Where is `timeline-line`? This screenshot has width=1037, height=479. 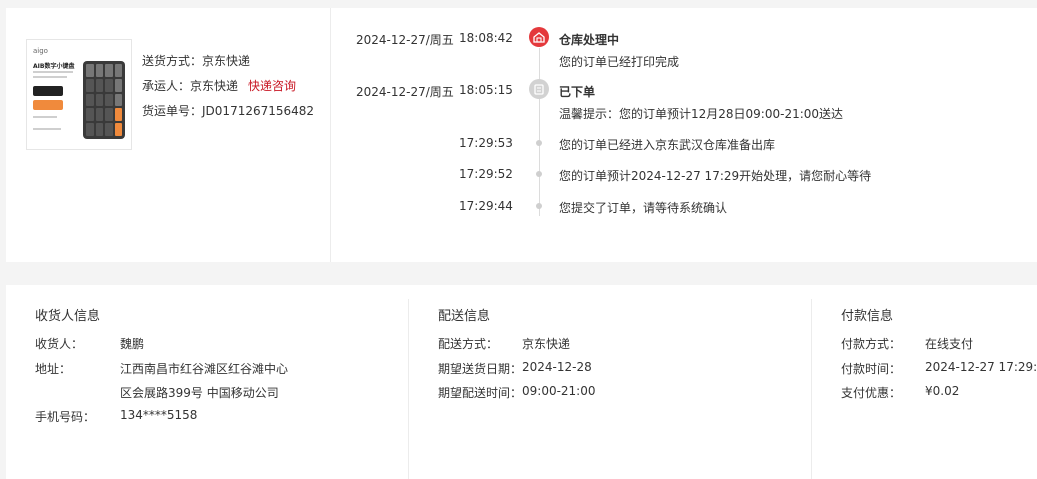 timeline-line is located at coordinates (539, 132).